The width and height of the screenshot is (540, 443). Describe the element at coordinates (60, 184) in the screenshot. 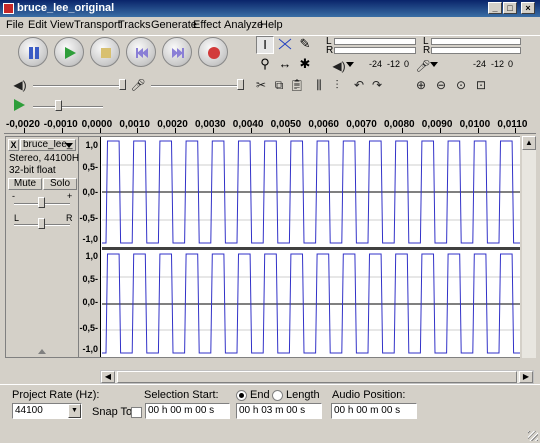

I see `solo-button: Solo` at that location.